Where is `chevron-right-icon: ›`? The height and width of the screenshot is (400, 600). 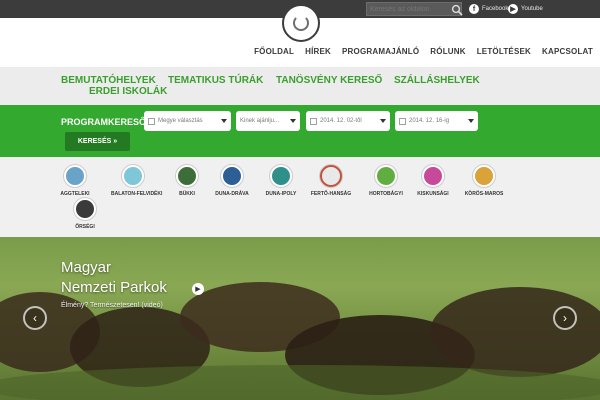 chevron-right-icon: › is located at coordinates (565, 318).